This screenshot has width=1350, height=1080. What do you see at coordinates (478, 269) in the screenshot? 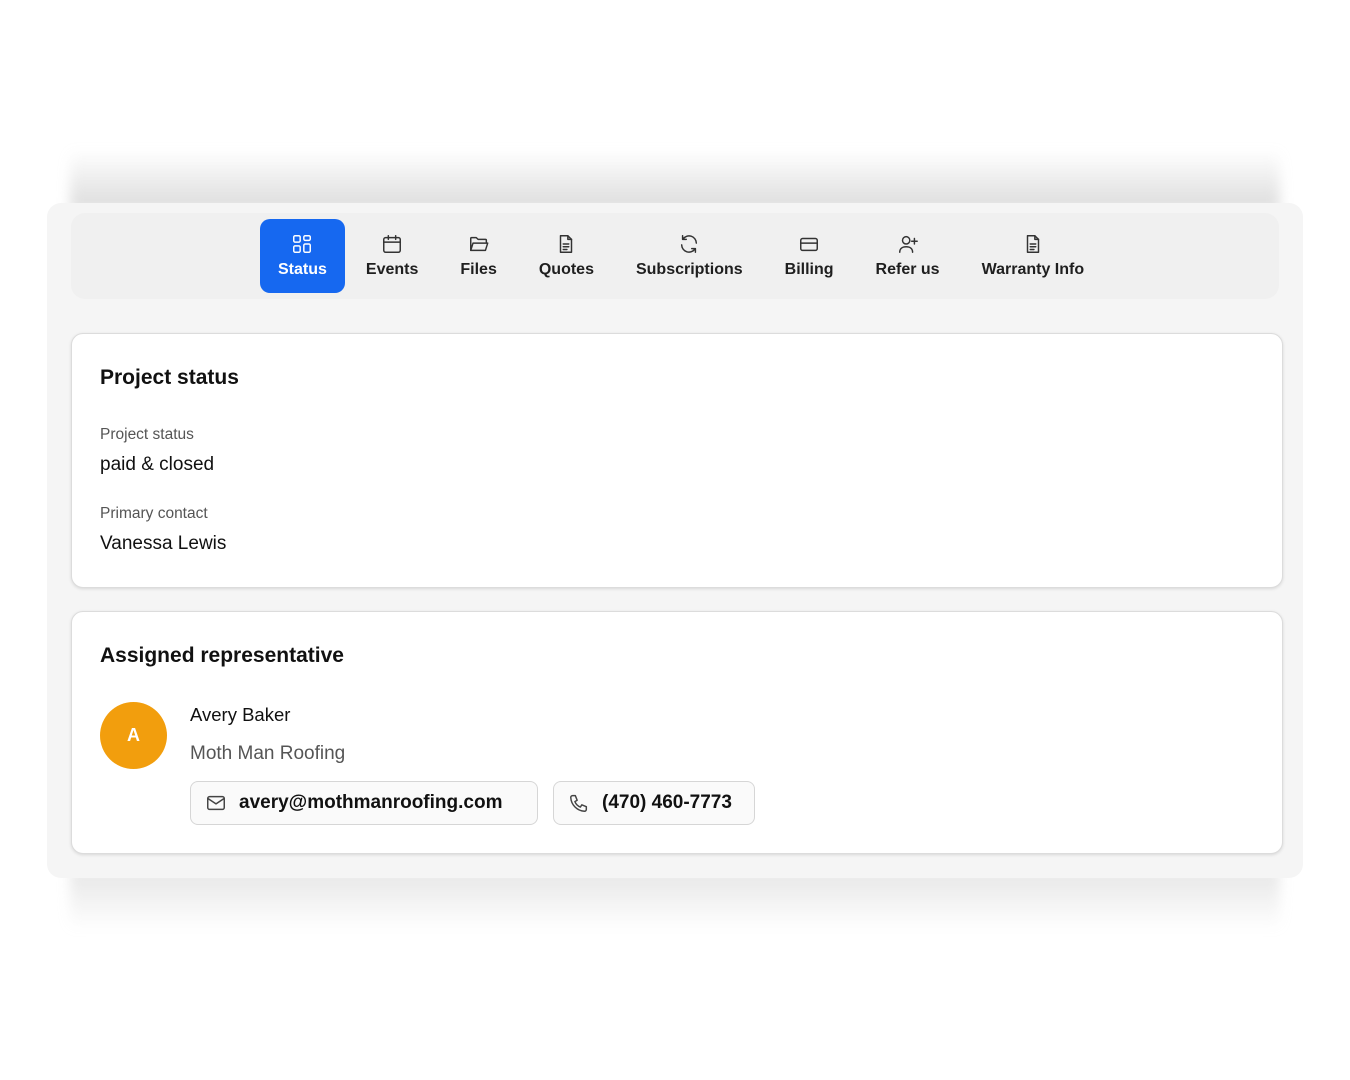
I see `tab-label: Files` at bounding box center [478, 269].